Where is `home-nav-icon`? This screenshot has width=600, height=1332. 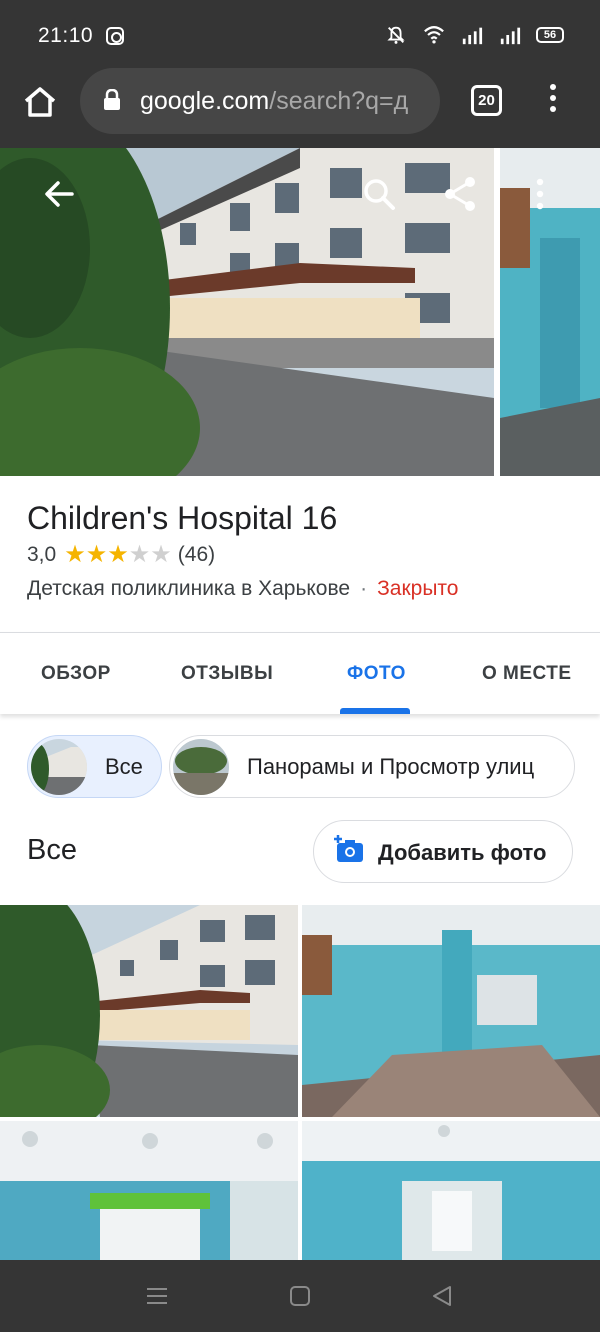
home-nav-icon is located at coordinates (300, 1296).